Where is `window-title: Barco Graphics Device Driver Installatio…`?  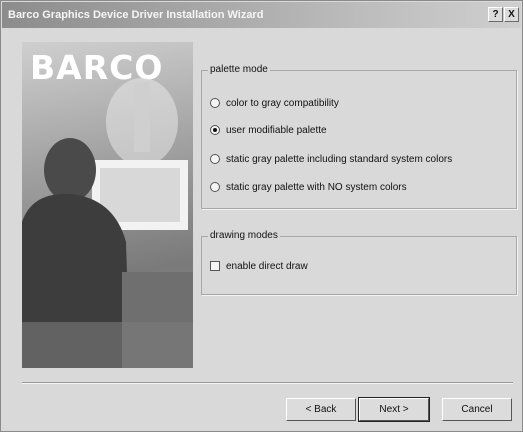 window-title: Barco Graphics Device Driver Installatio… is located at coordinates (136, 15).